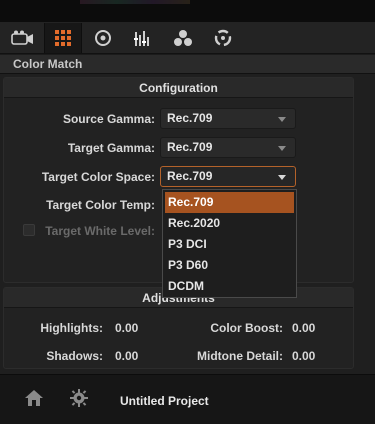  I want to click on dropdown-option: P3 DCI, so click(229, 244).